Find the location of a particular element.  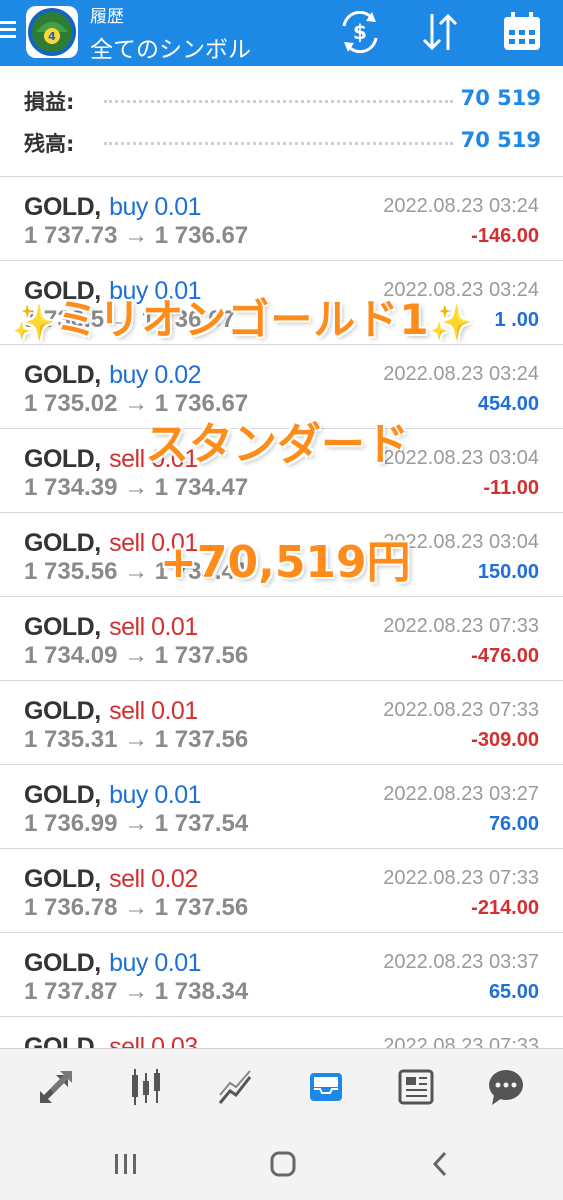

trade-icon is located at coordinates (56, 1087).